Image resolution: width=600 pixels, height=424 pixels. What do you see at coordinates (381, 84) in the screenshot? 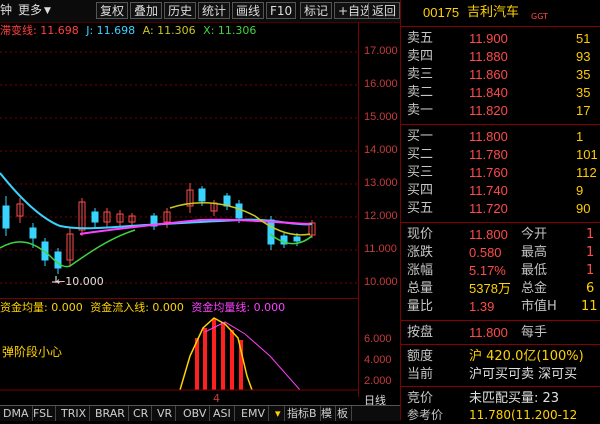
I see `price-tick: 16.000` at bounding box center [381, 84].